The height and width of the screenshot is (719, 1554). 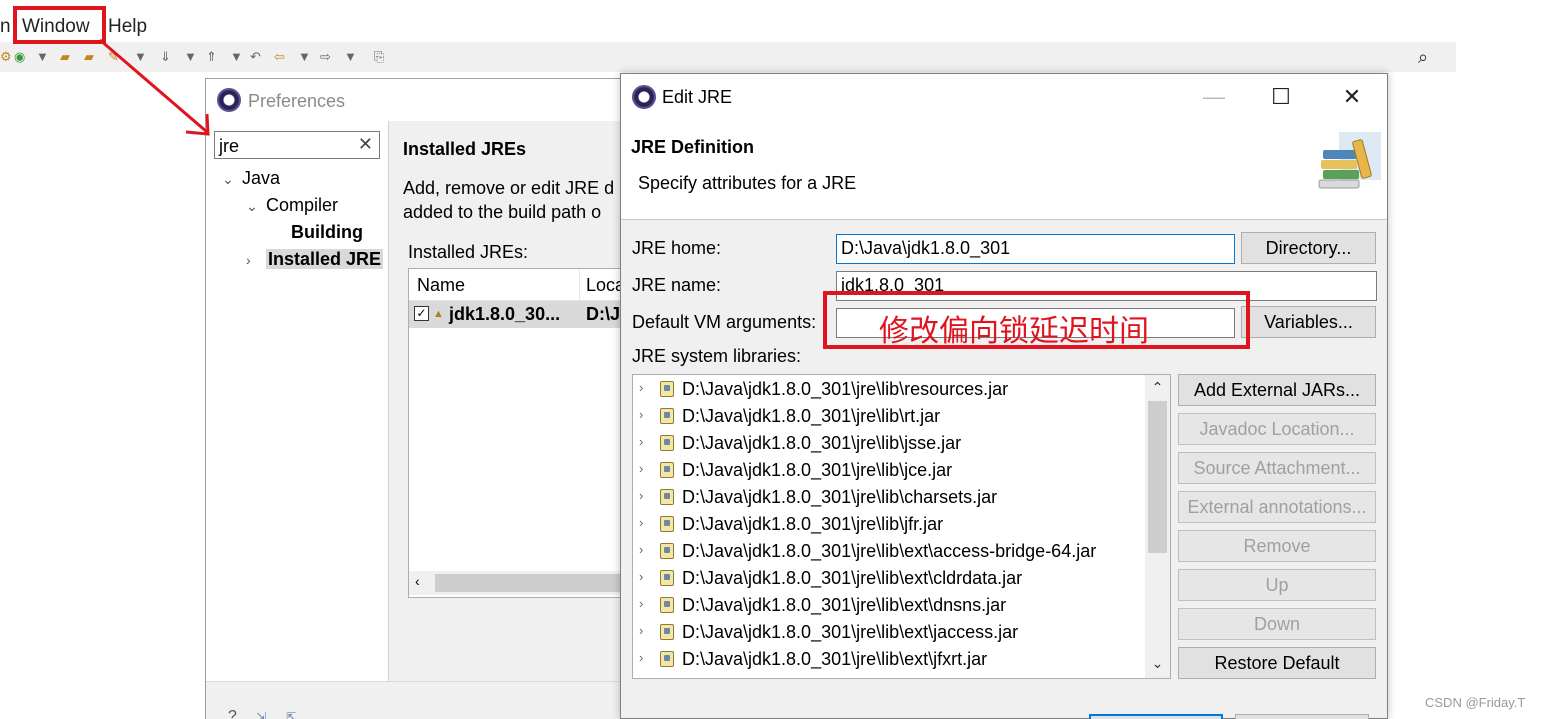 What do you see at coordinates (717, 356) in the screenshot?
I see `system-libraries-label: JRE system libraries:` at bounding box center [717, 356].